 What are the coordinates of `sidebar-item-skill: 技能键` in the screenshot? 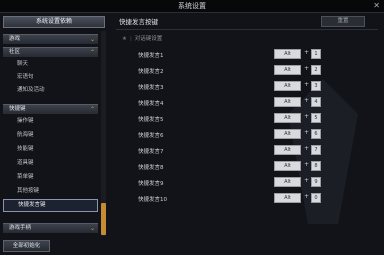 It's located at (50, 149).